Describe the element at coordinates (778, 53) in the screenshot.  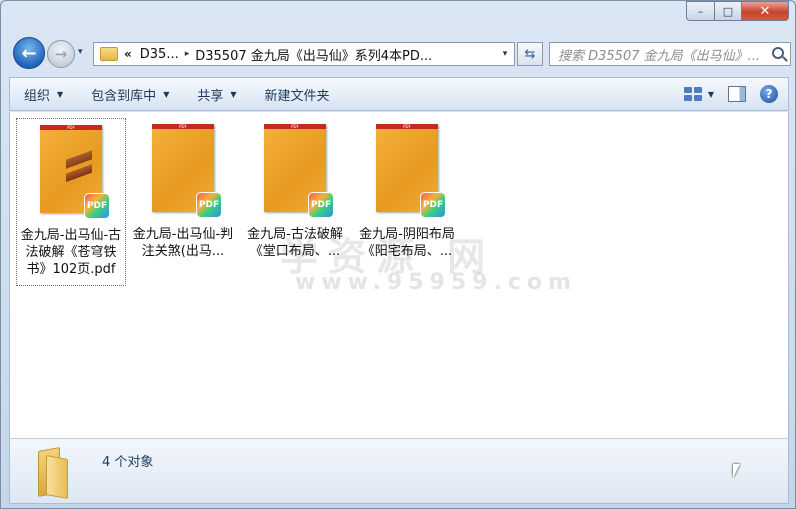
I see `search-icon` at that location.